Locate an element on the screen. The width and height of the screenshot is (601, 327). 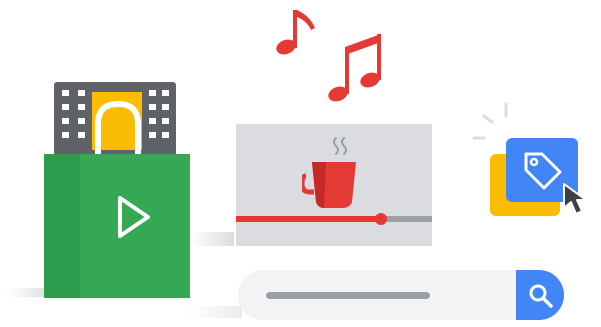
search-bar is located at coordinates (401, 295).